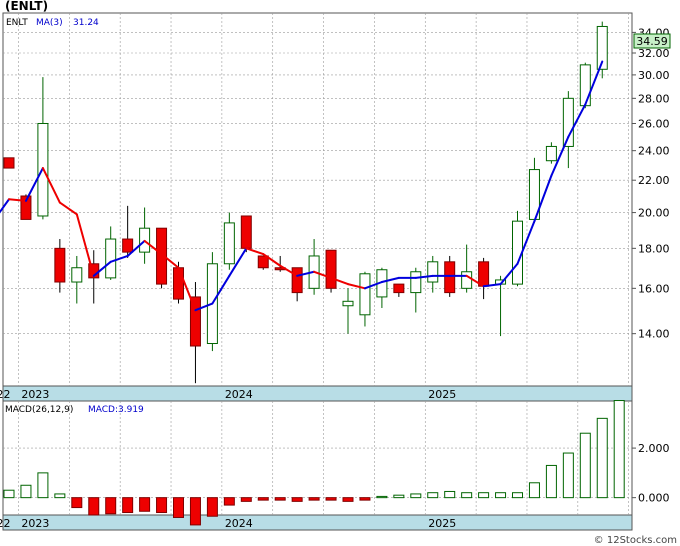 The image size is (680, 546). Describe the element at coordinates (35, 523) in the screenshot. I see `macd-date-label: 2023` at that location.